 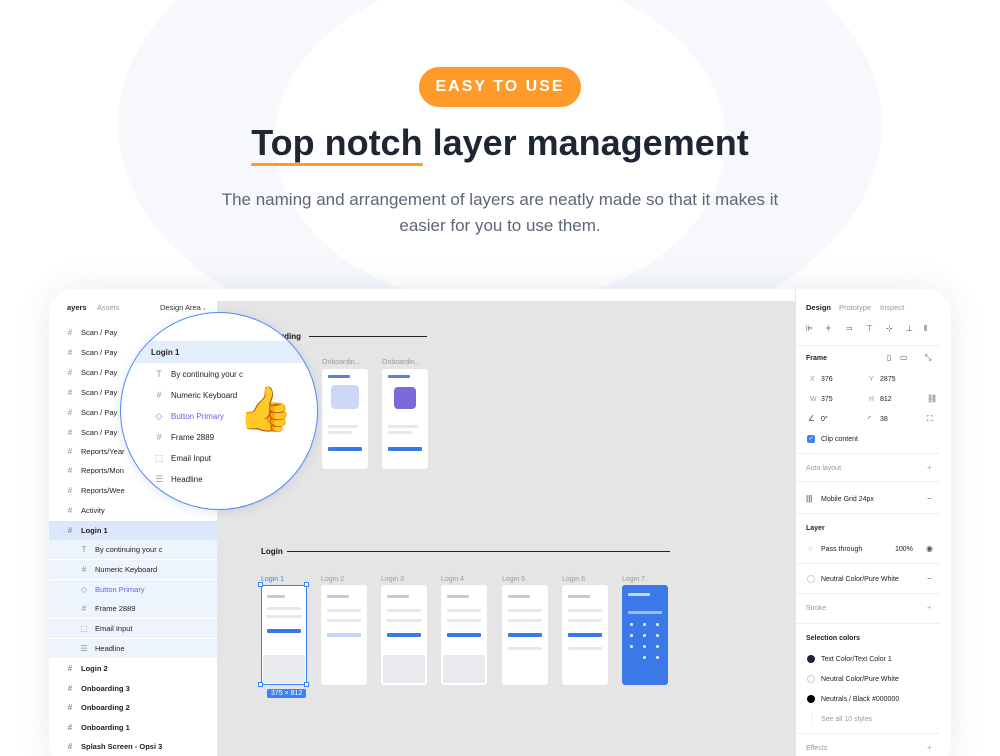 I want to click on layer-row-child: T By continuing your c, so click(x=133, y=549).